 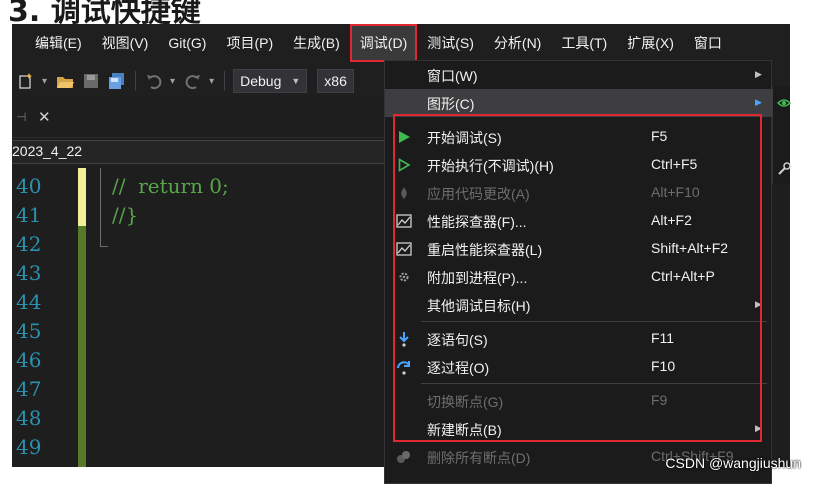 I want to click on code-line: //}, so click(x=125, y=215).